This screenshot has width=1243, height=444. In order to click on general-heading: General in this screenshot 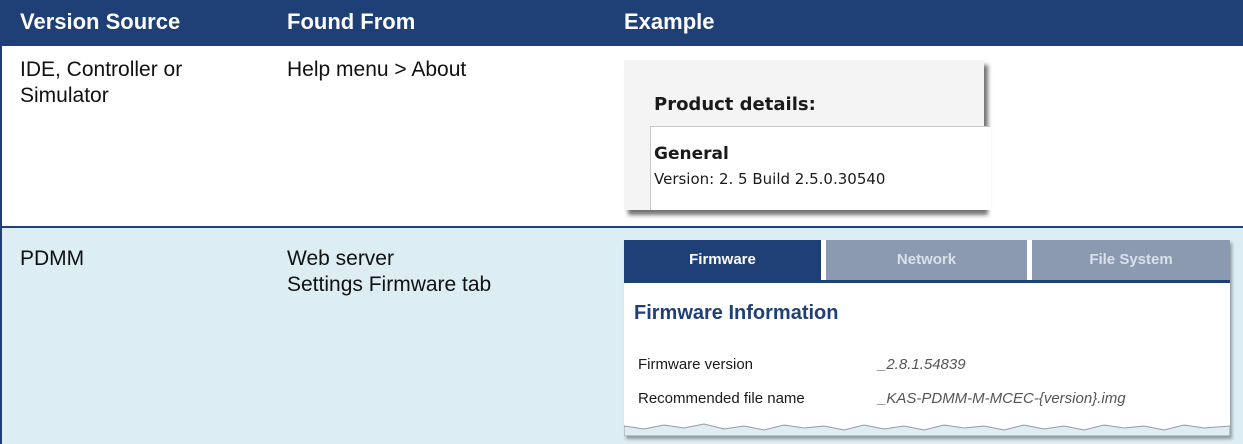, I will do `click(691, 154)`.